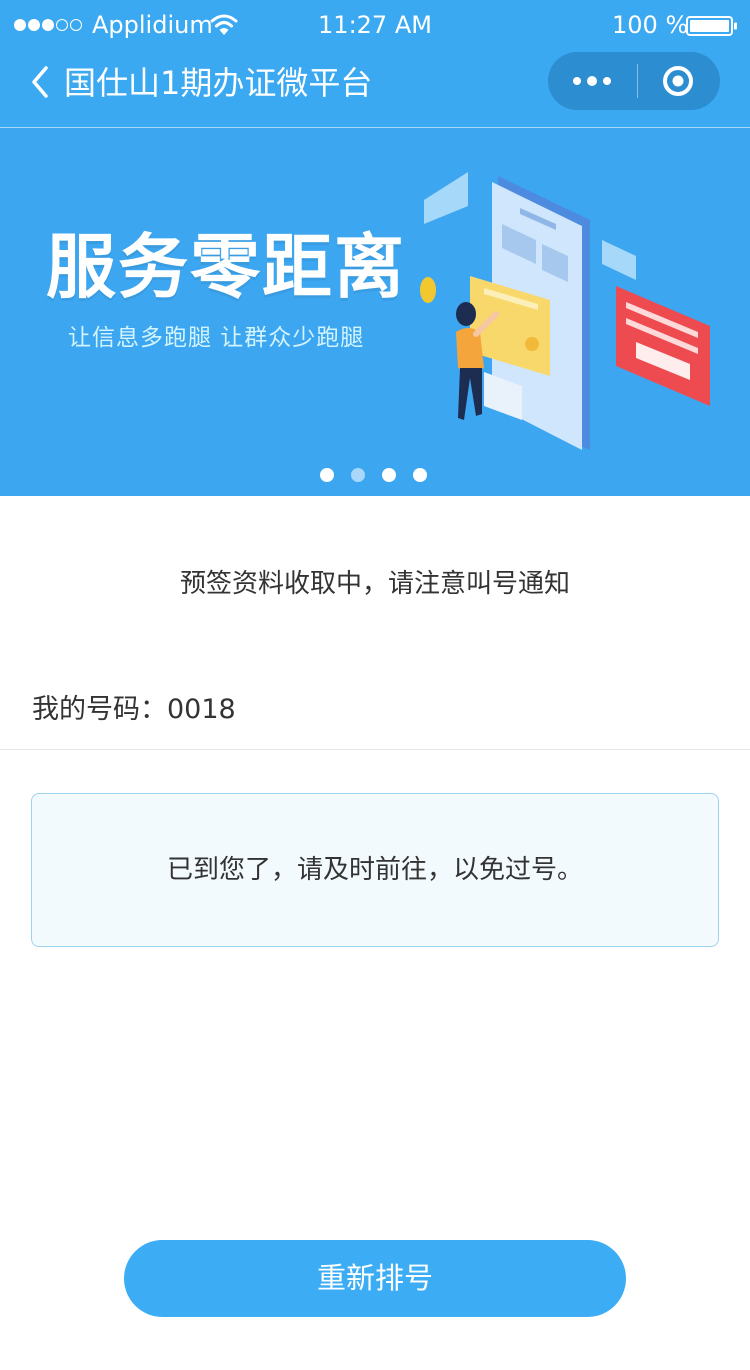 The image size is (750, 1370). Describe the element at coordinates (327, 475) in the screenshot. I see `pager-dot-active` at that location.